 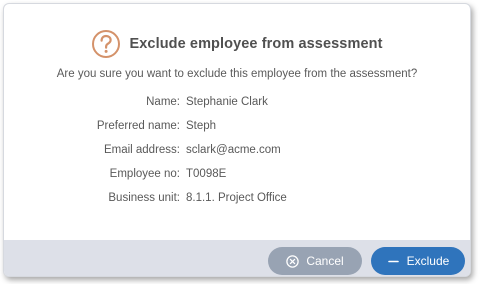 I want to click on detail-value: T0098E, so click(x=206, y=174).